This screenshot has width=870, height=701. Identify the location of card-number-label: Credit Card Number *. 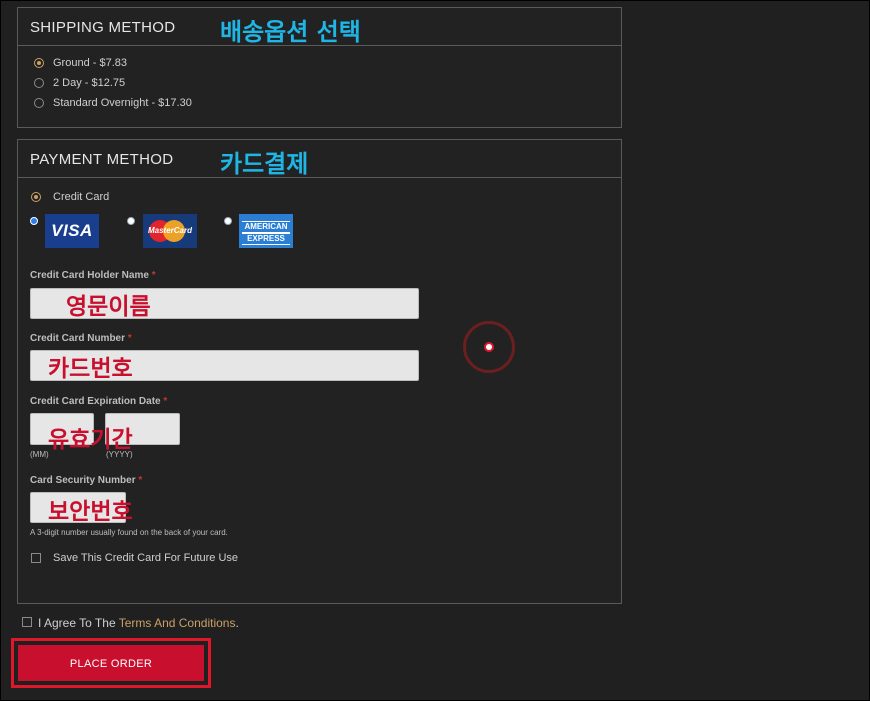
(81, 338).